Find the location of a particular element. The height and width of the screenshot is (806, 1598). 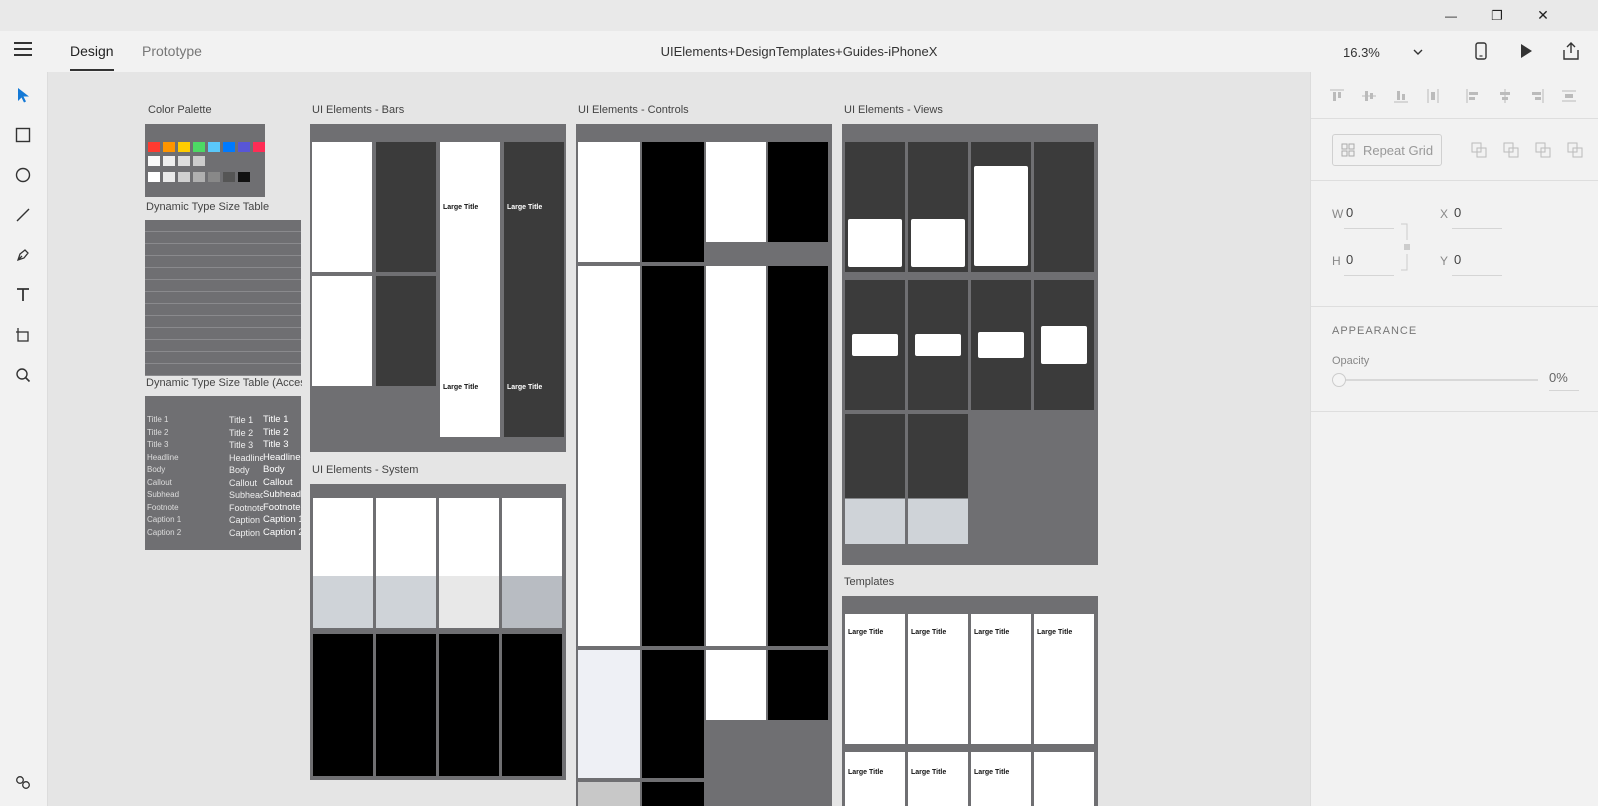

align-right-icon is located at coordinates (1537, 96).